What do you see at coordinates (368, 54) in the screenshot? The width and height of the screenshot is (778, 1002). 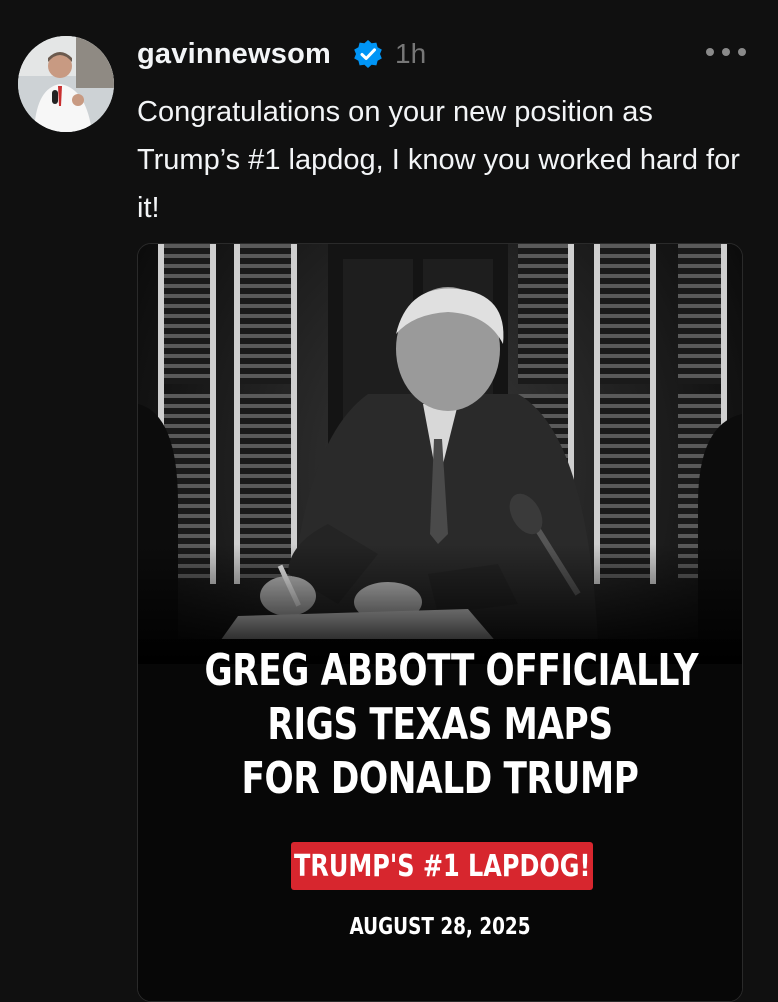 I see `verified-badge-icon` at bounding box center [368, 54].